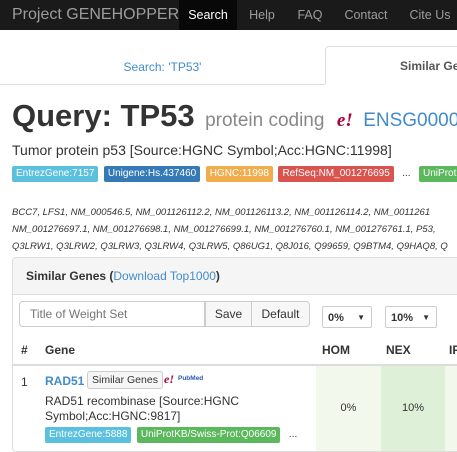  Describe the element at coordinates (451, 408) in the screenshot. I see `ip-score` at that location.